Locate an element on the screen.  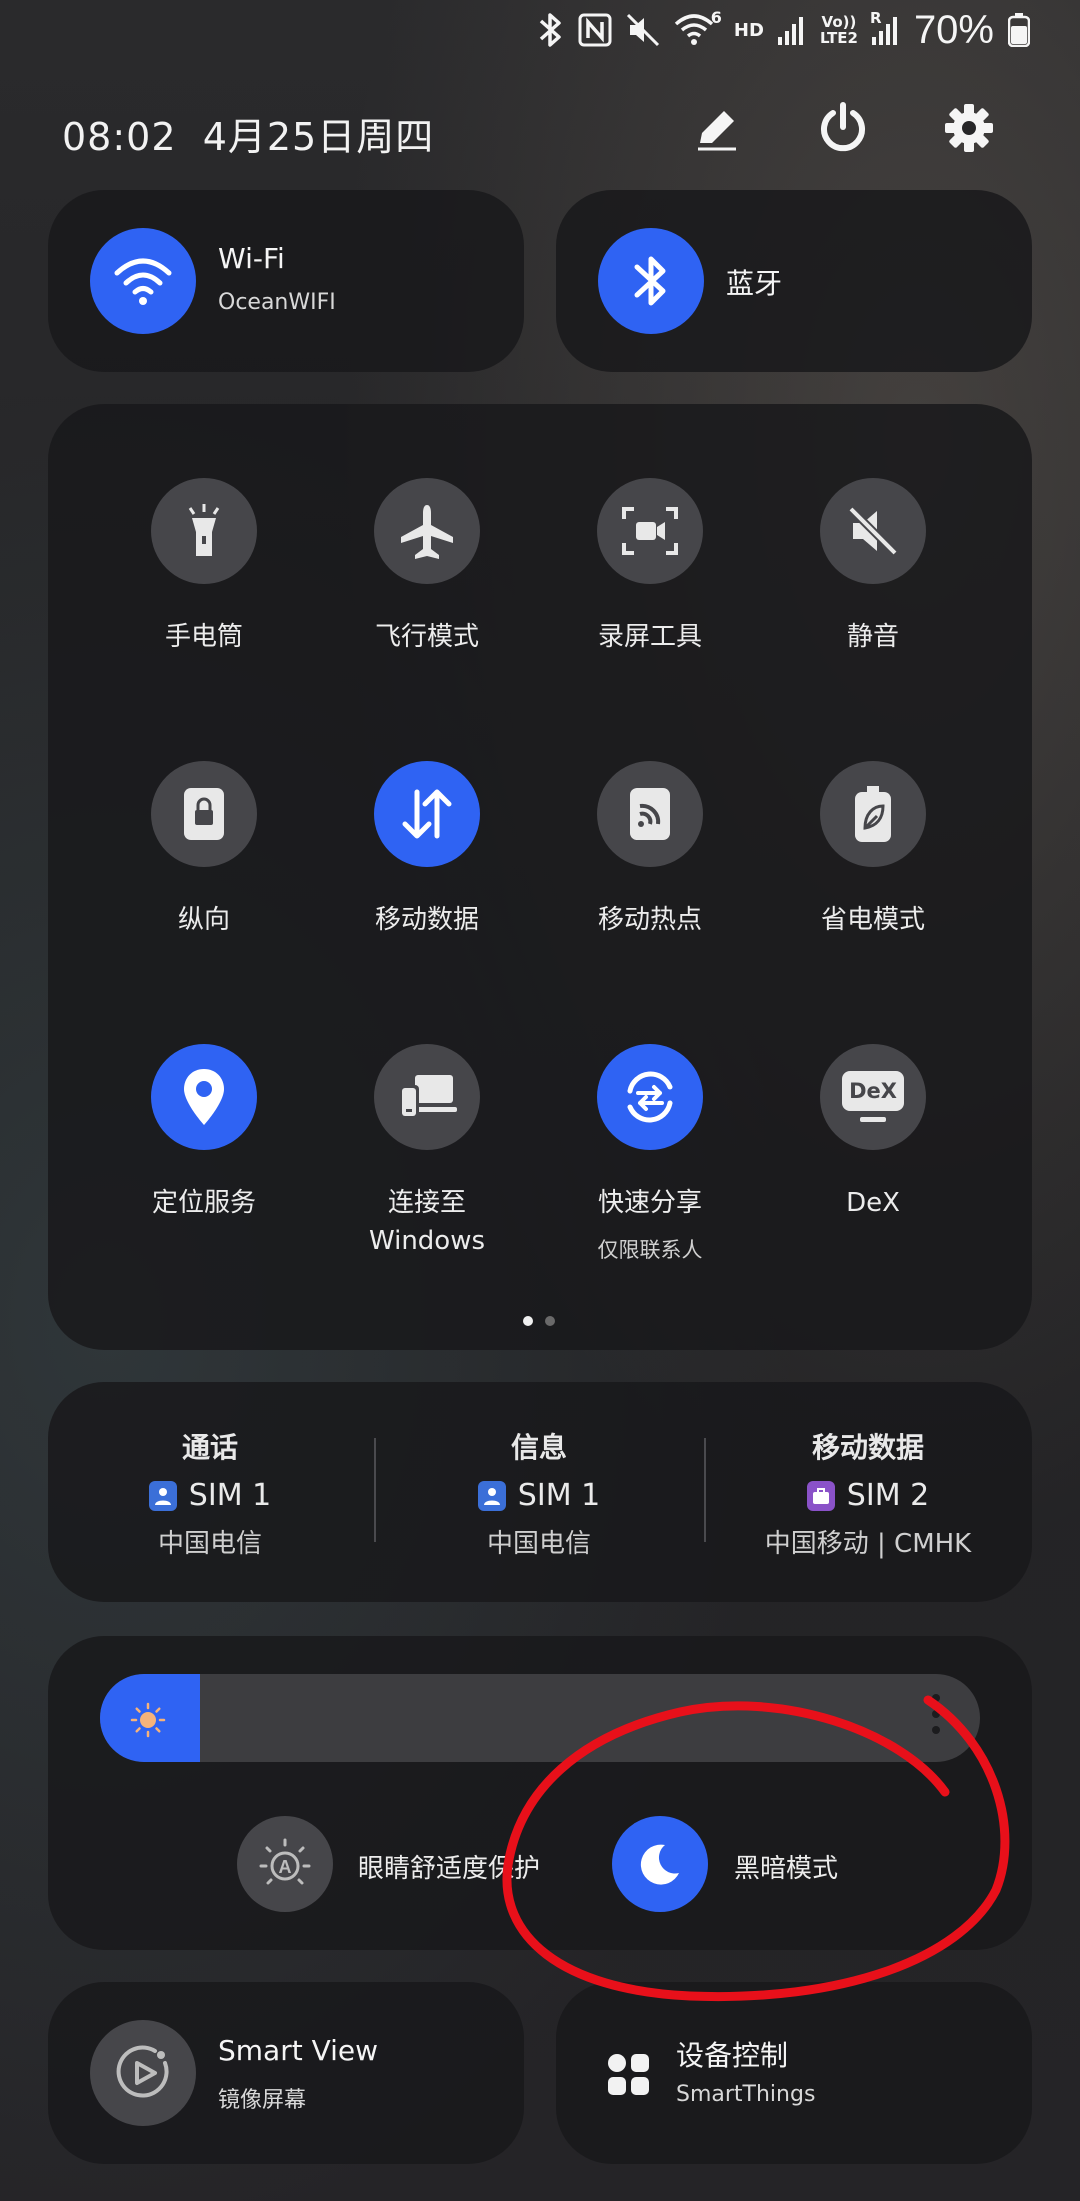
link-to-windows-icon is located at coordinates (428, 1097).